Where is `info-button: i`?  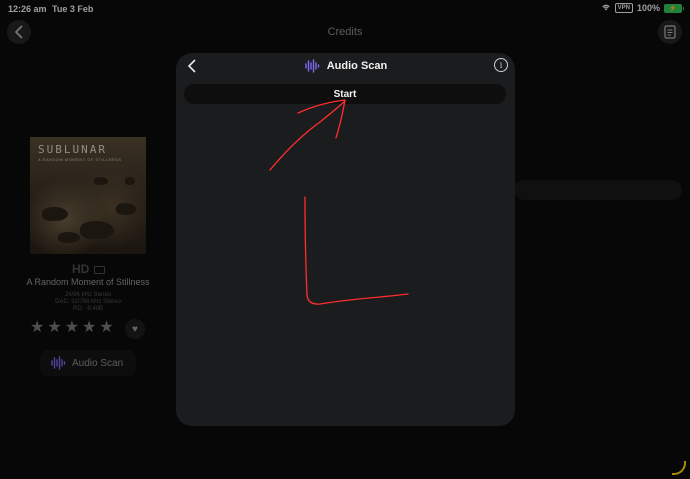
info-button: i is located at coordinates (501, 65).